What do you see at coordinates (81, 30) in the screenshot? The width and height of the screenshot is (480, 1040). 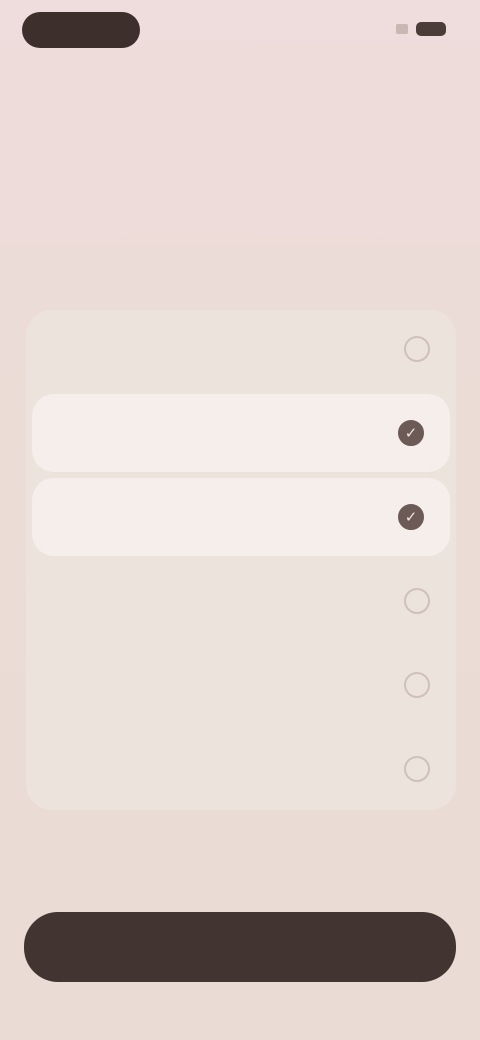 I see `status-time-pill` at bounding box center [81, 30].